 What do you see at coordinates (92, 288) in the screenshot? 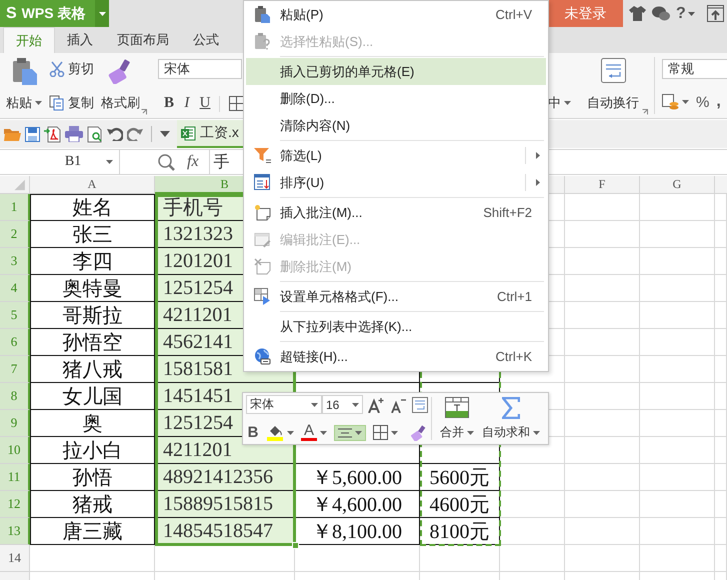
I see `table-cell: 奥特曼` at bounding box center [92, 288].